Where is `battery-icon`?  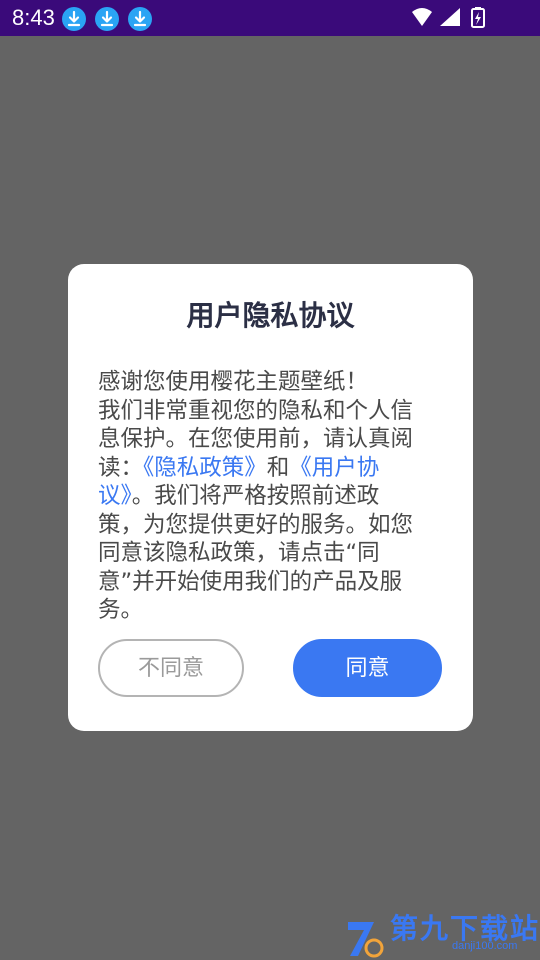 battery-icon is located at coordinates (478, 17).